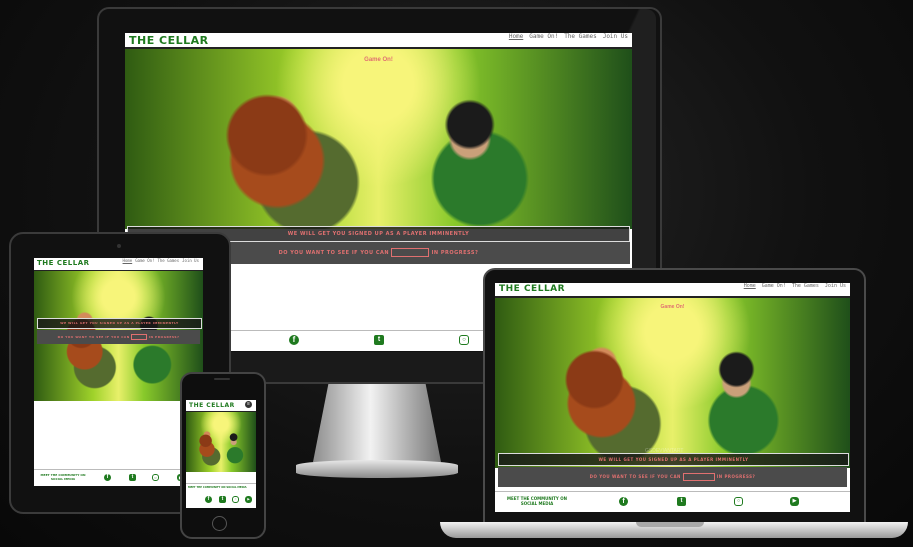  What do you see at coordinates (219, 523) in the screenshot?
I see `phone-home-button` at bounding box center [219, 523].